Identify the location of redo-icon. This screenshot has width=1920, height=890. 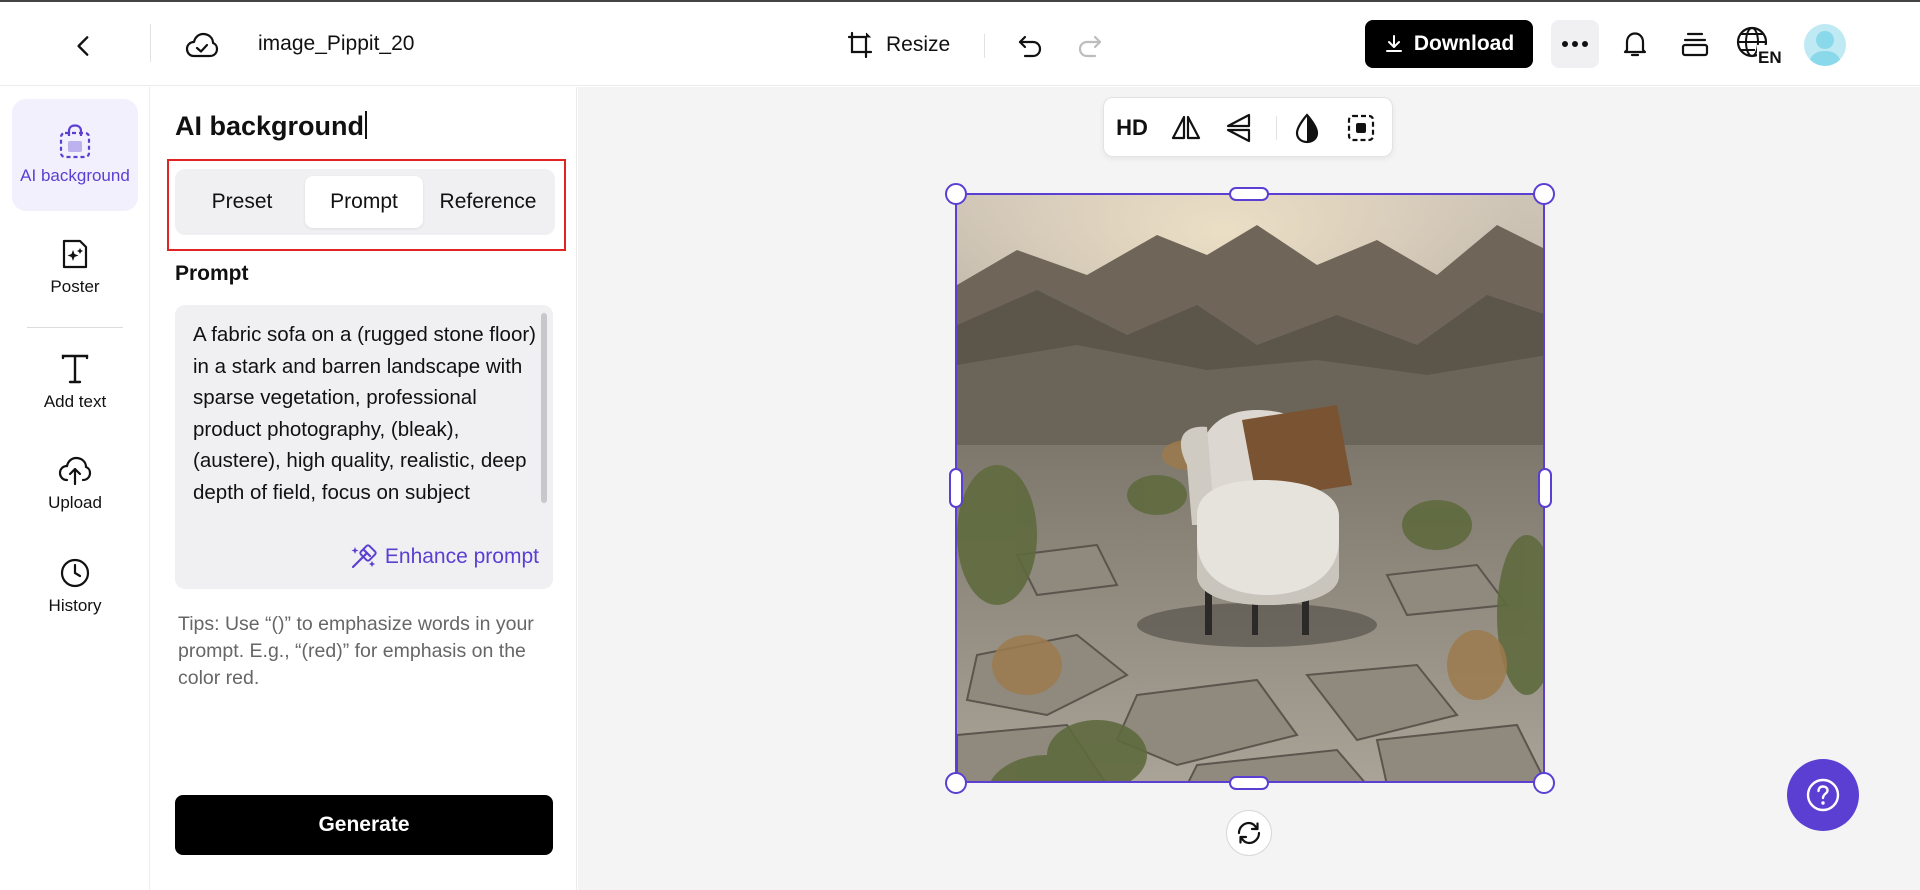
(1090, 46).